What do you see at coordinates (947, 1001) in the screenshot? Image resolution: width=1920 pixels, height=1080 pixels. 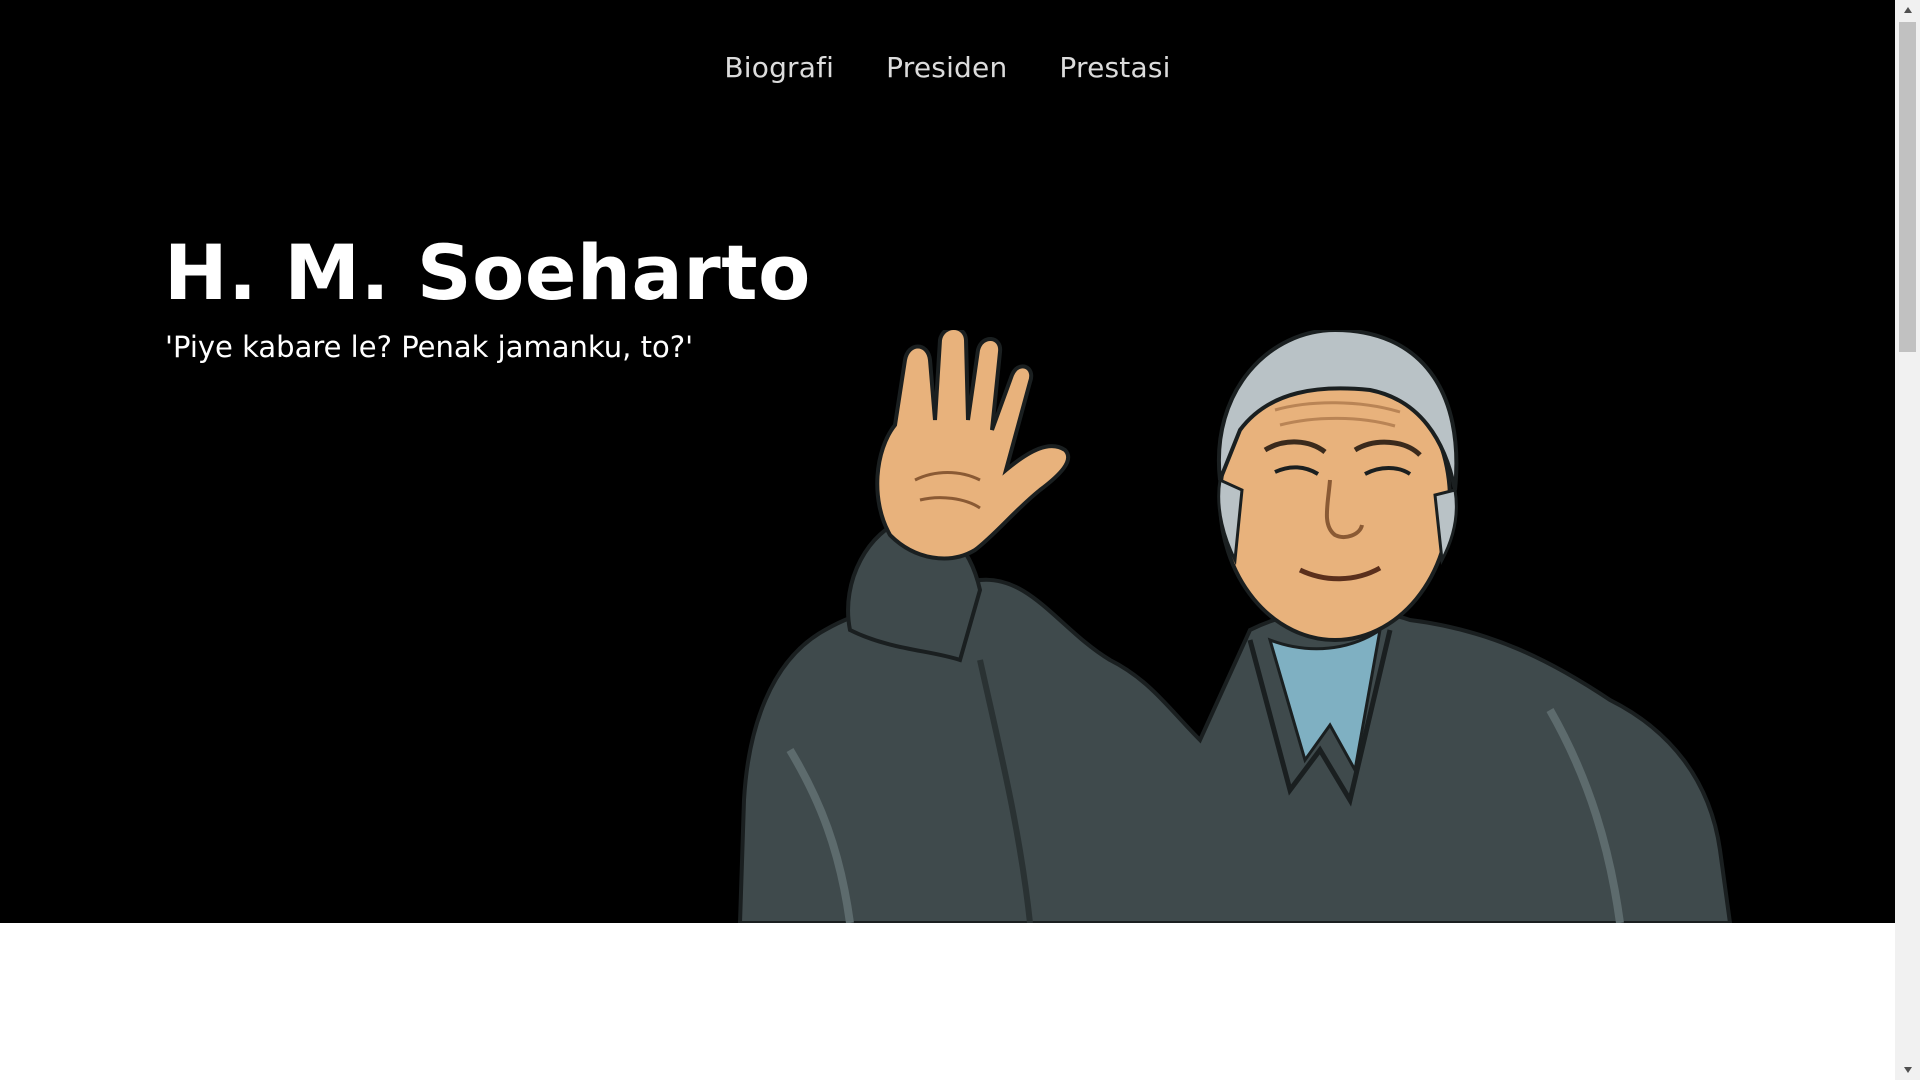 I see `content-section` at bounding box center [947, 1001].